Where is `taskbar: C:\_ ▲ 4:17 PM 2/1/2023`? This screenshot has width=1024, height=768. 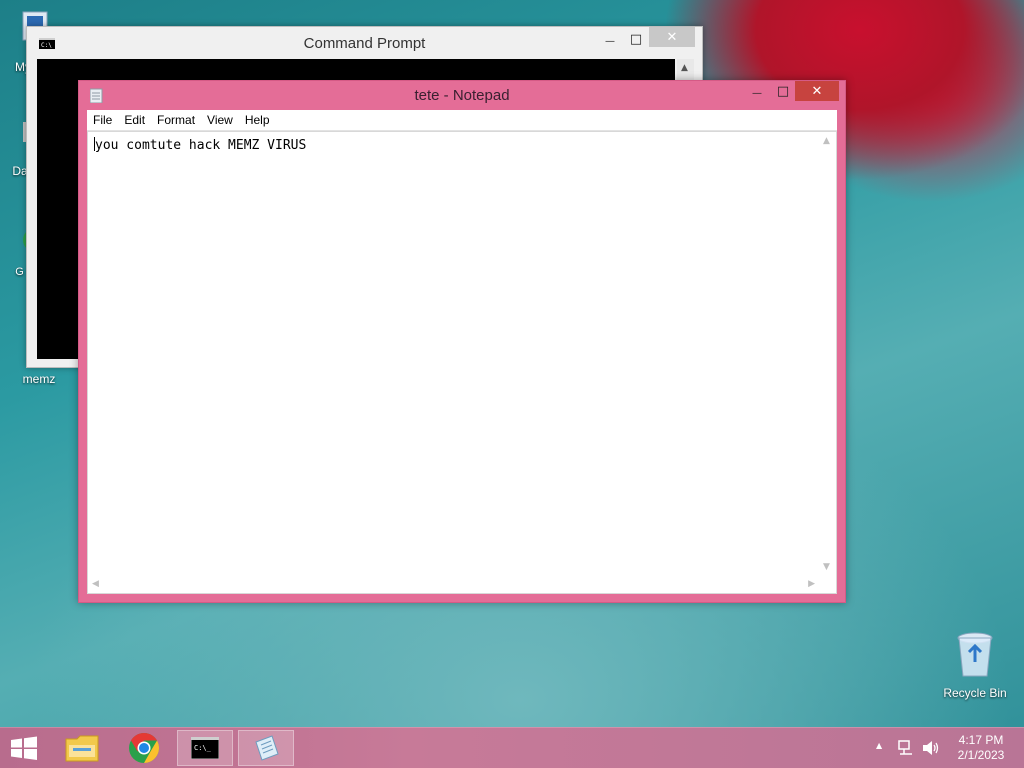
taskbar: C:\_ ▲ 4:17 PM 2/1/2023 is located at coordinates (512, 747).